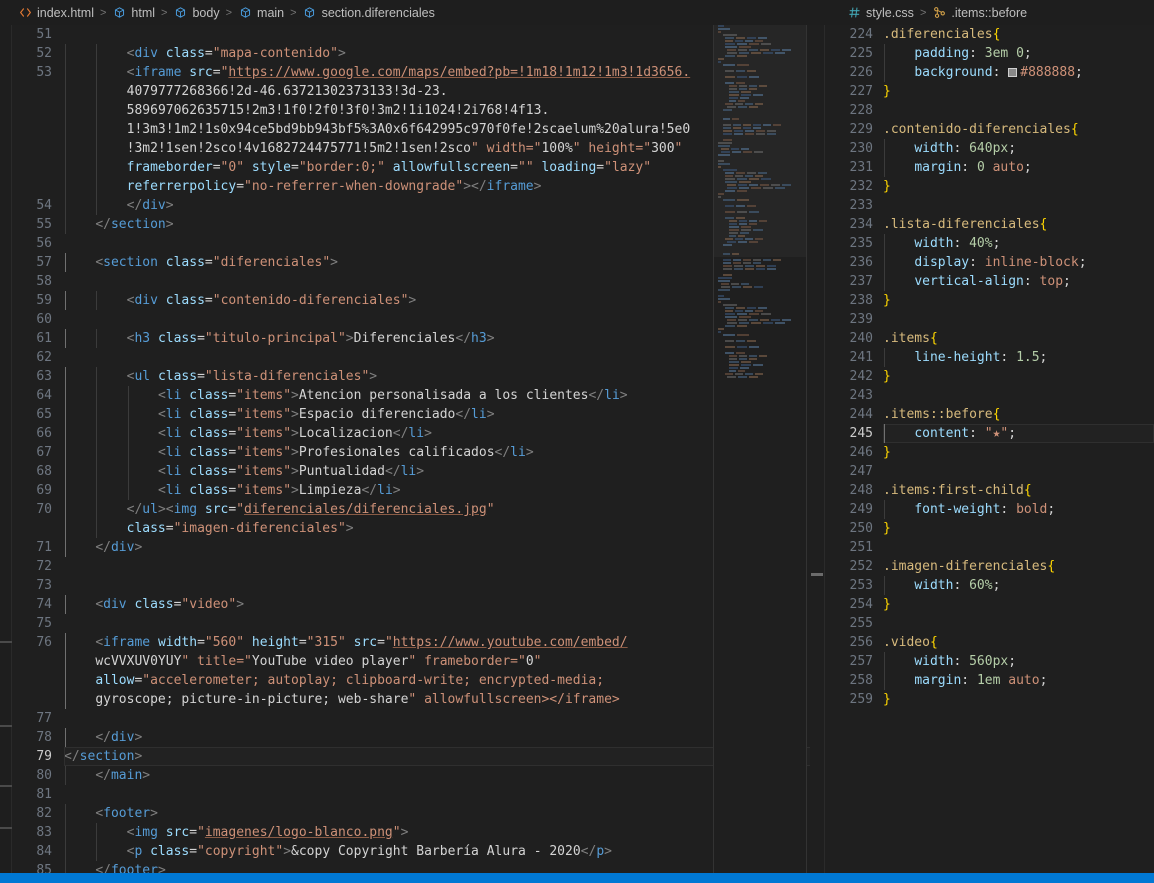 Image resolution: width=1154 pixels, height=883 pixels. What do you see at coordinates (1018, 224) in the screenshot?
I see `css-line: .lista-diferenciales{` at bounding box center [1018, 224].